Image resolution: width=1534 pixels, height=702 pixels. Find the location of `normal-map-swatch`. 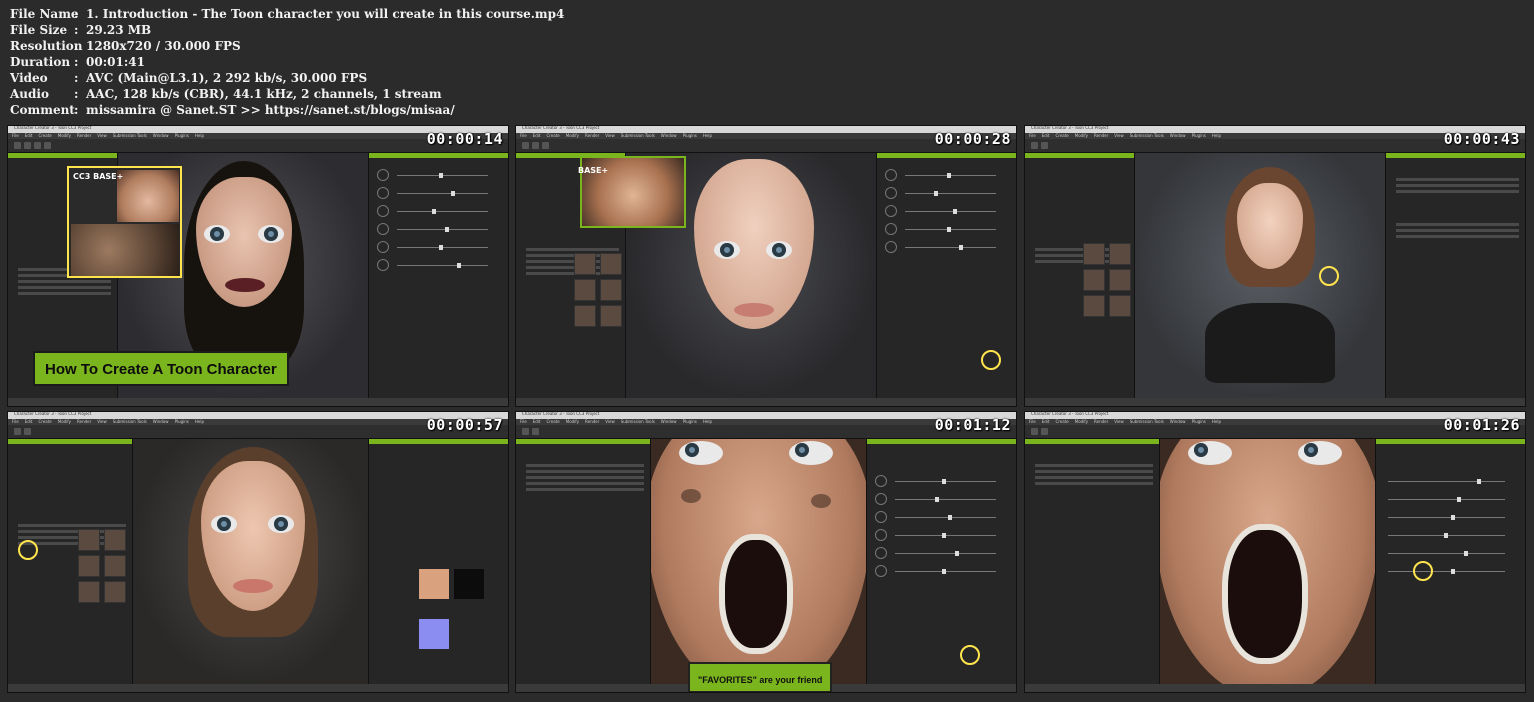

normal-map-swatch is located at coordinates (434, 634).